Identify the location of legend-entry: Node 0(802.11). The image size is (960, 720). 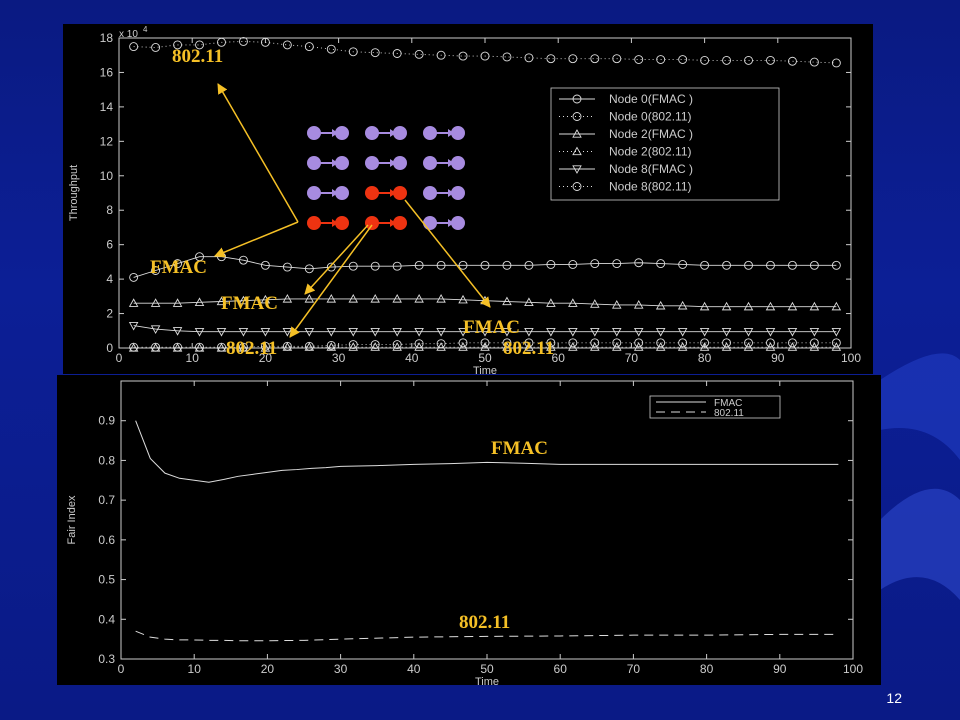
(650, 117).